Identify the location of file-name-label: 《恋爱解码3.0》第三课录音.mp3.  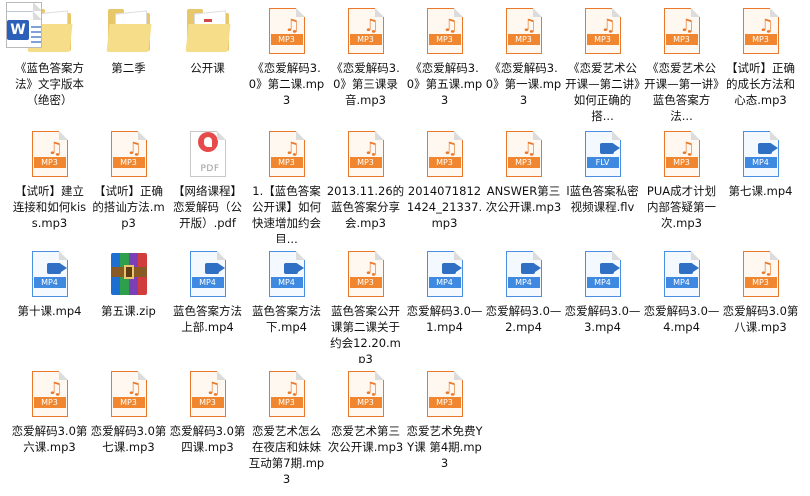
(365, 84).